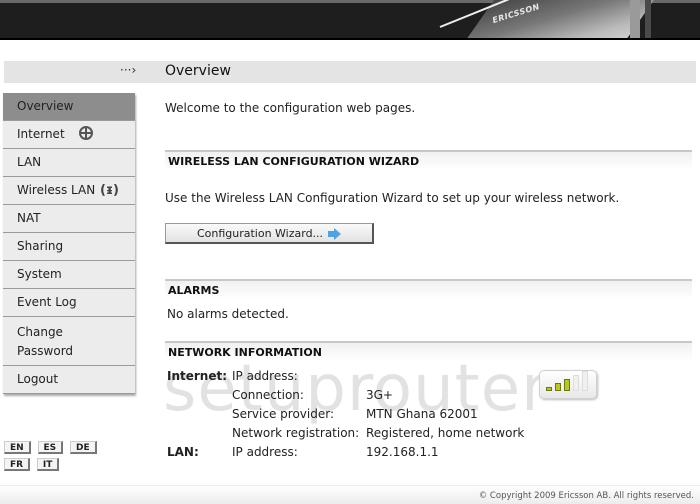  I want to click on sidebar-item-event-log: Event Log, so click(69, 303).